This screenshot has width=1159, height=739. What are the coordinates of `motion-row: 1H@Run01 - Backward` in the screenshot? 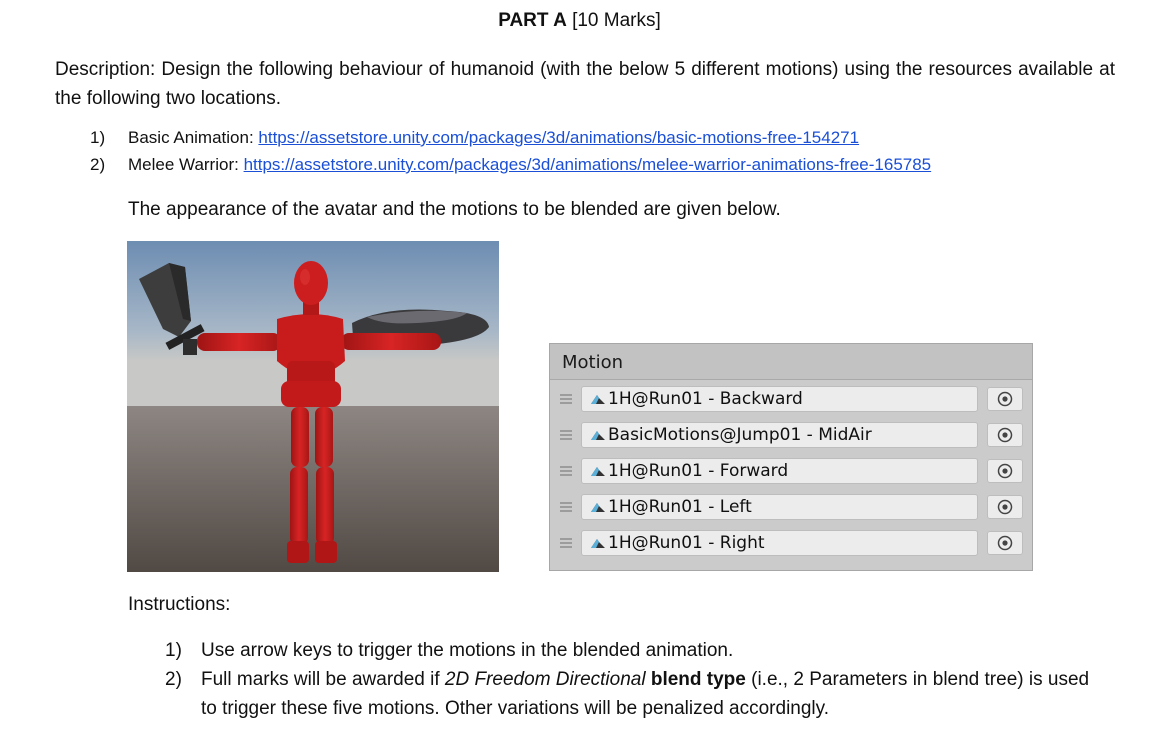 It's located at (791, 399).